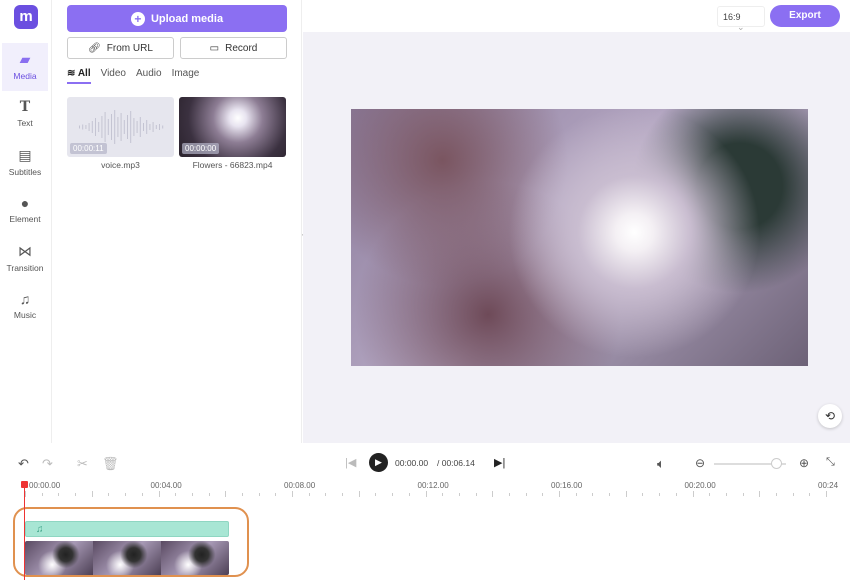 The width and height of the screenshot is (850, 580). Describe the element at coordinates (186, 76) in the screenshot. I see `tab-image: Image` at that location.